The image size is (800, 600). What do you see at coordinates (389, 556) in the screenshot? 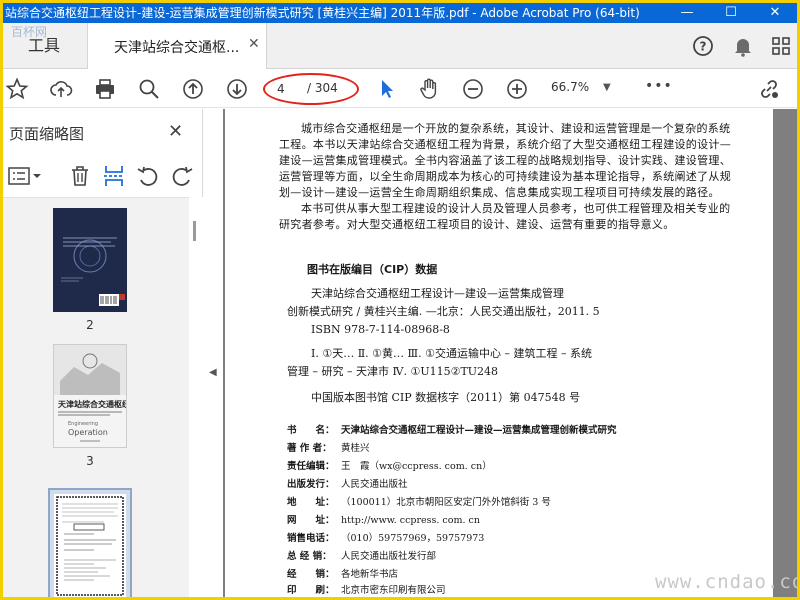
I see `info-value: 人民交通出版社发行部` at bounding box center [389, 556].